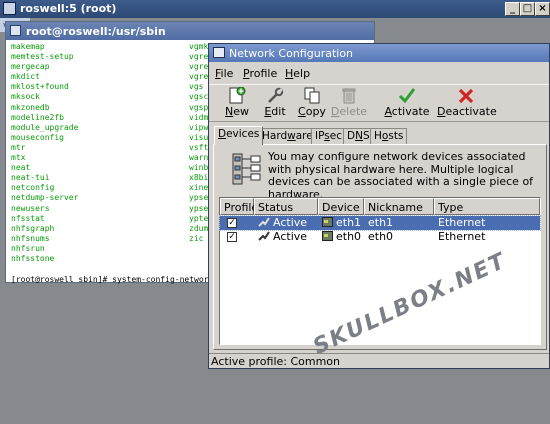  Describe the element at coordinates (105, 354) in the screenshot. I see `desktop-background` at that location.